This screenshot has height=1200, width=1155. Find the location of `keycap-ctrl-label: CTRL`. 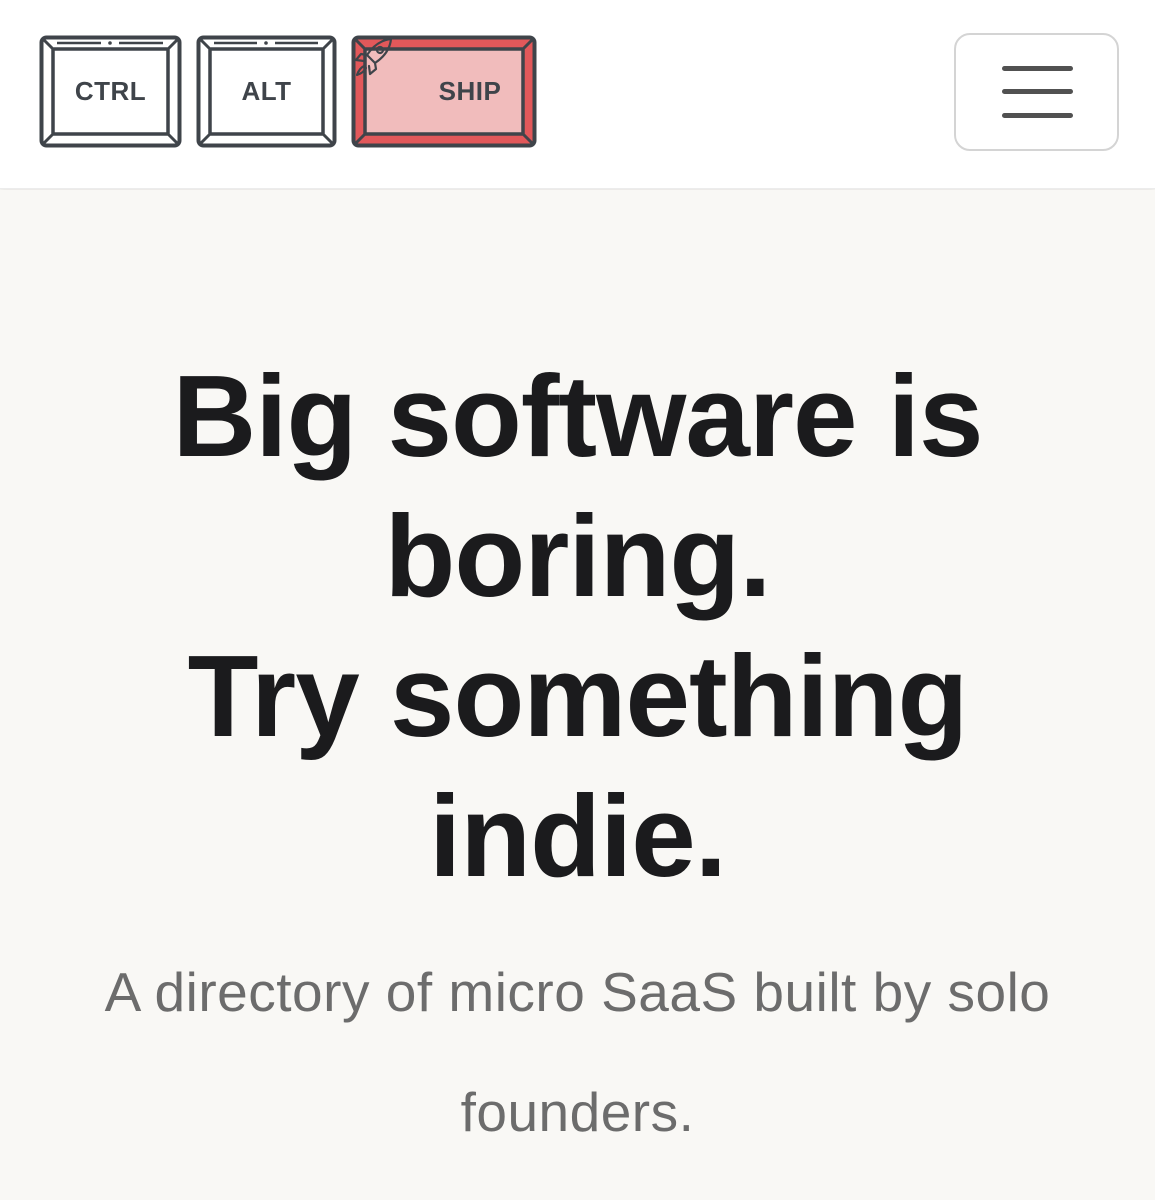

keycap-ctrl-label: CTRL is located at coordinates (110, 91).